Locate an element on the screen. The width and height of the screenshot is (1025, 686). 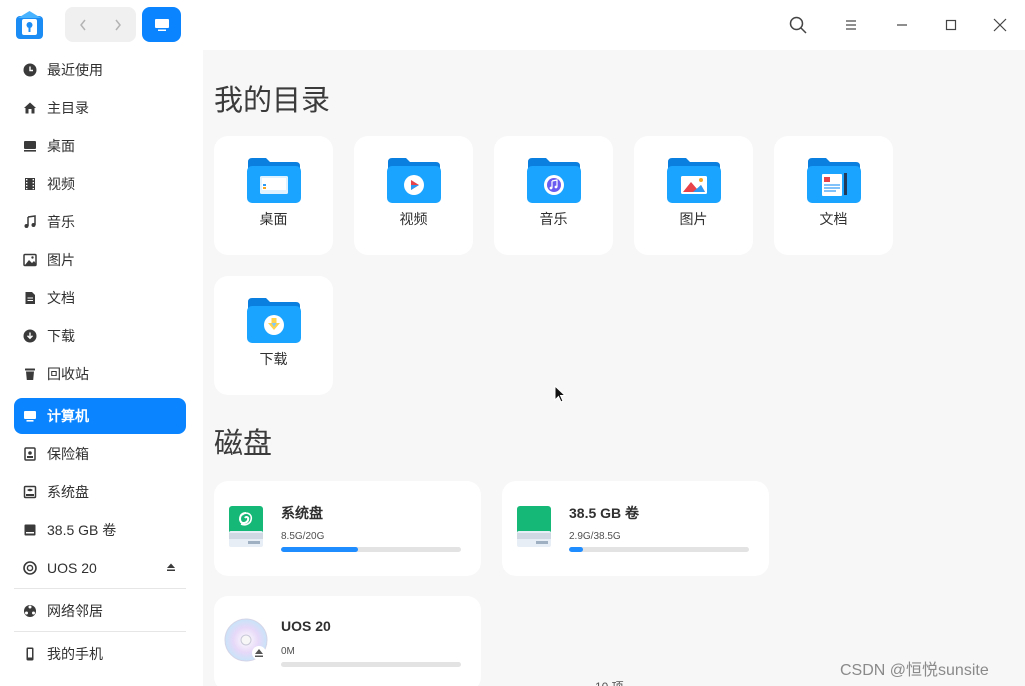
sidebar-item-recent: 最近使用 is located at coordinates (100, 70).